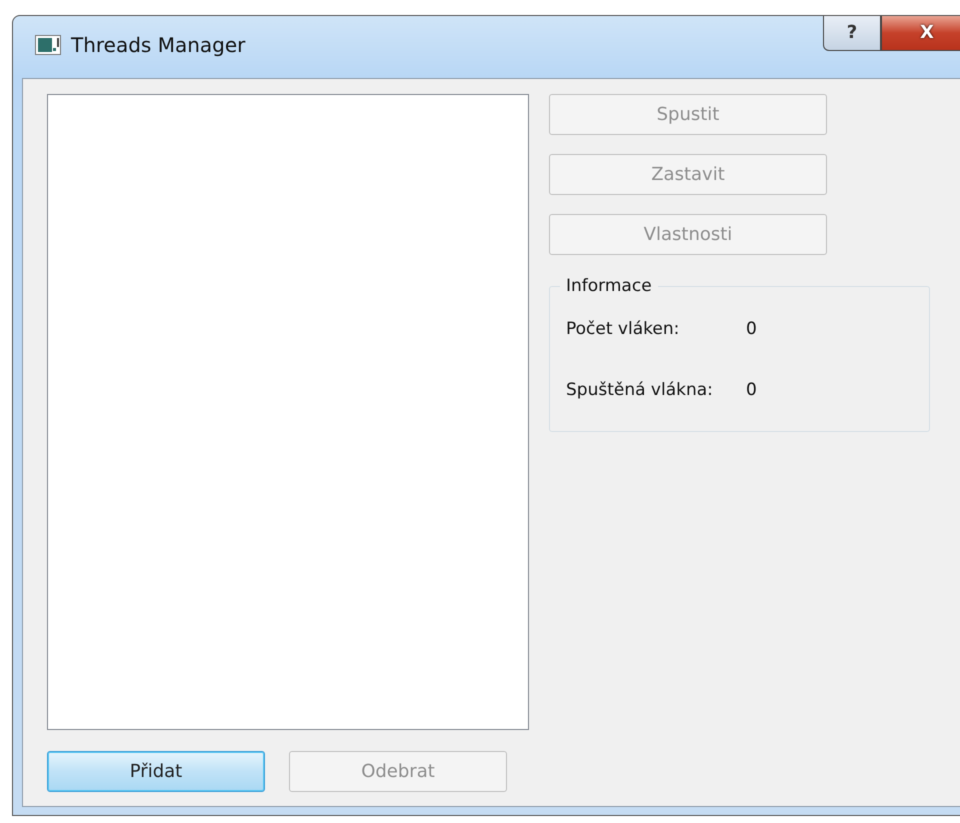 This screenshot has height=823, width=960. I want to click on close-button: X, so click(920, 33).